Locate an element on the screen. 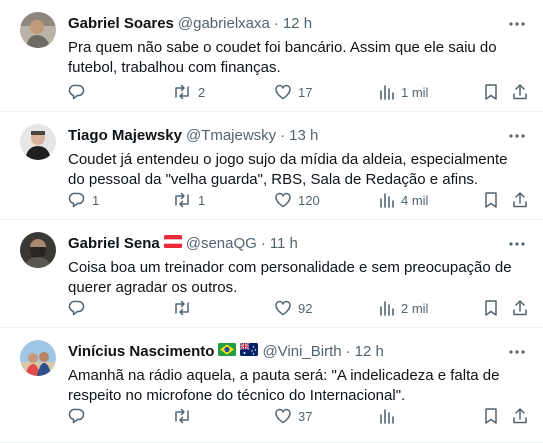 This screenshot has height=443, width=543. austria-flag-icon is located at coordinates (172, 244).